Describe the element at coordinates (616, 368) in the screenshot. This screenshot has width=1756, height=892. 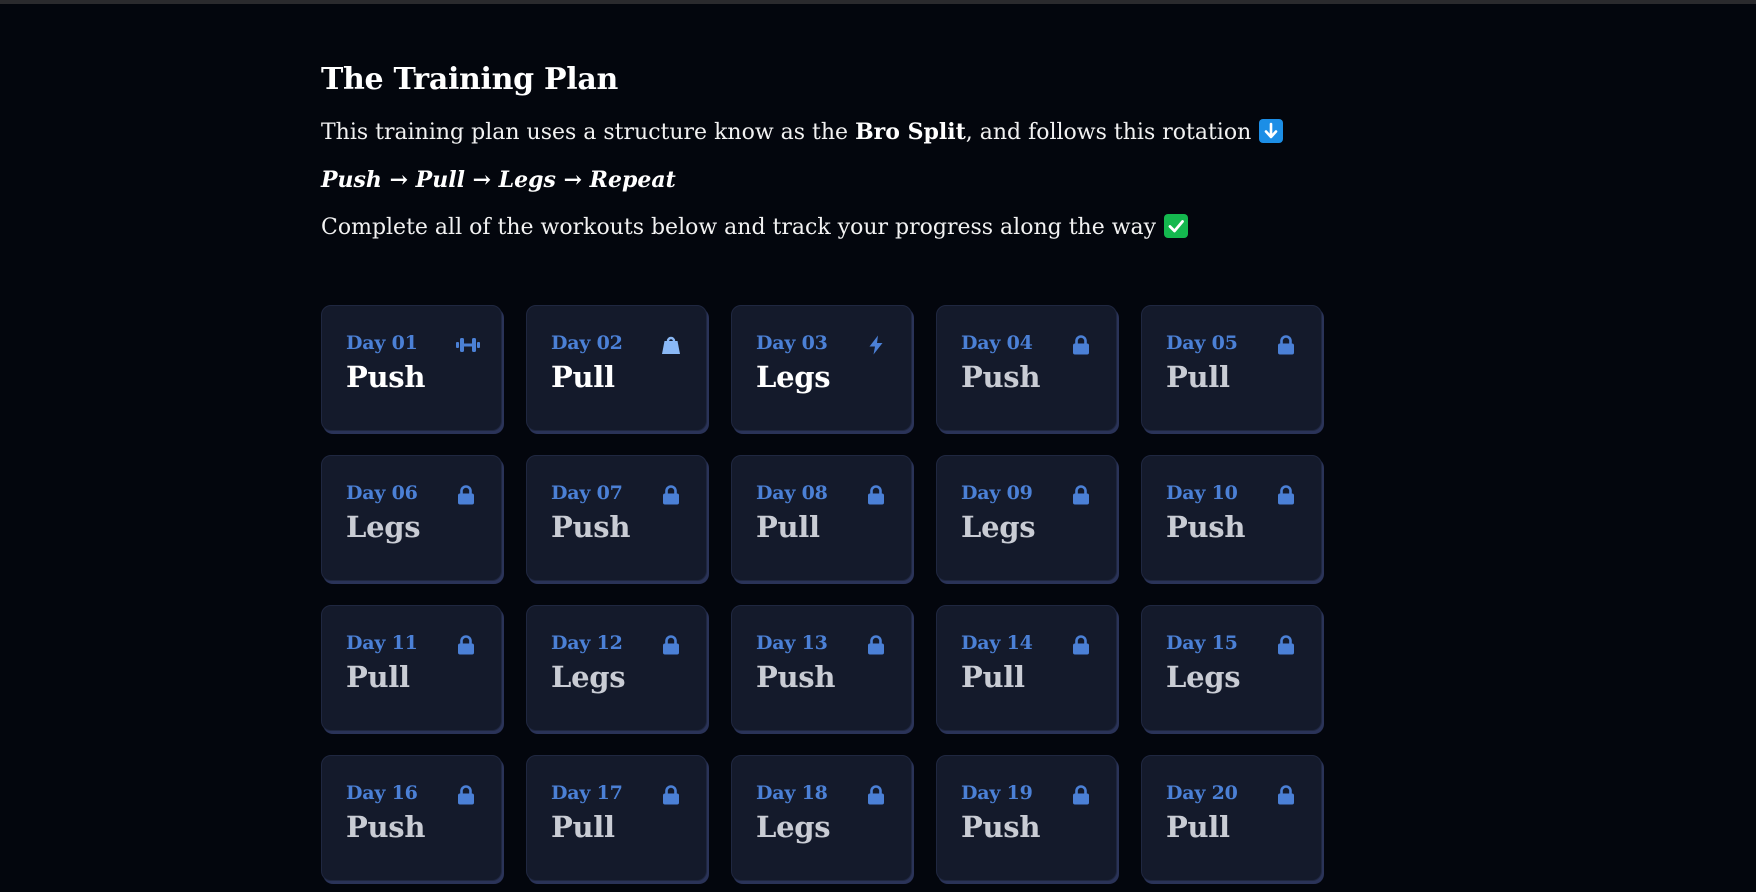
I see `day-card: Day 02 Pull` at that location.